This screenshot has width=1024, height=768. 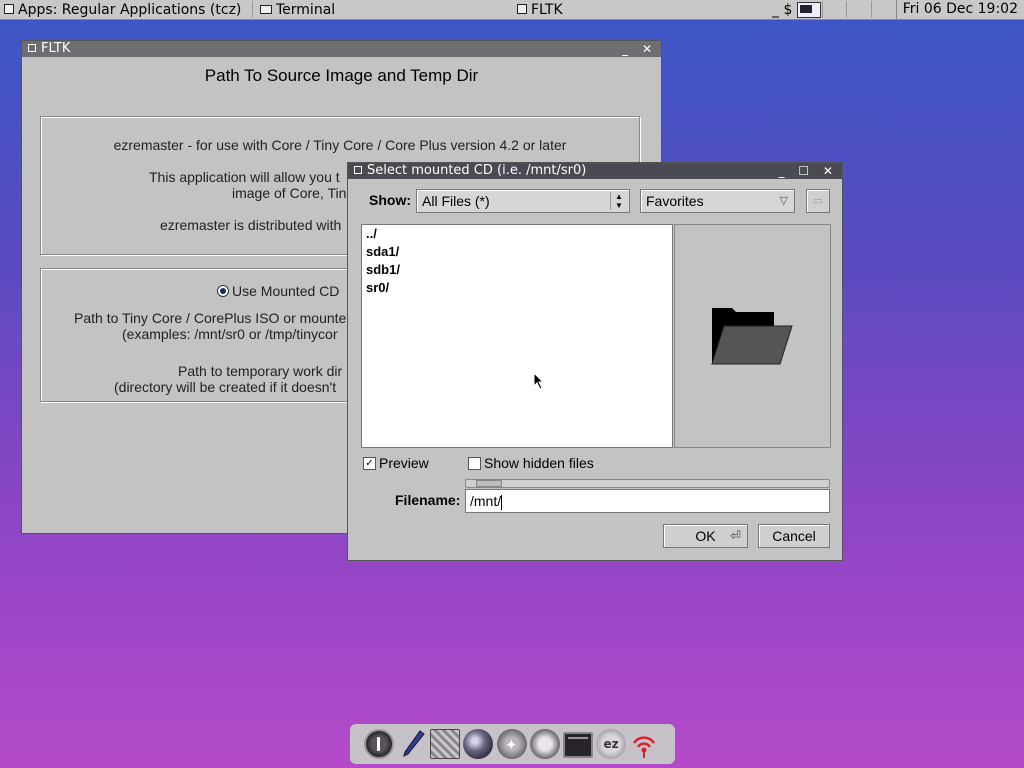 I want to click on pager-icon, so click(x=809, y=10).